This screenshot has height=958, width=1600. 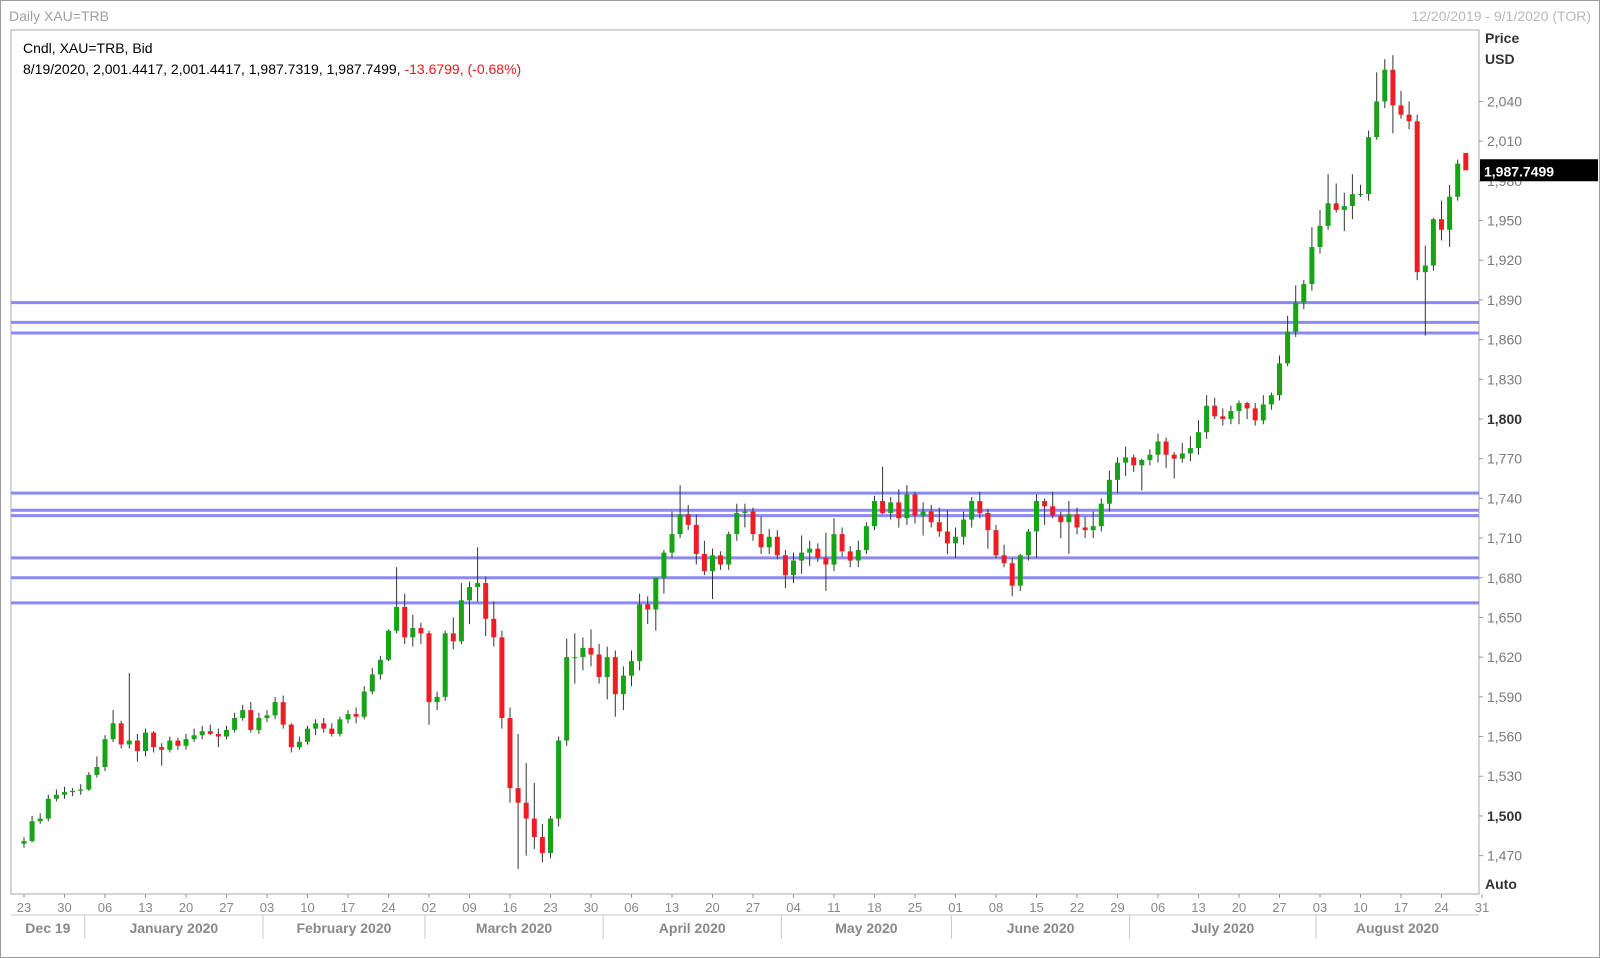 What do you see at coordinates (1502, 38) in the screenshot?
I see `y-axis-price-label: Price` at bounding box center [1502, 38].